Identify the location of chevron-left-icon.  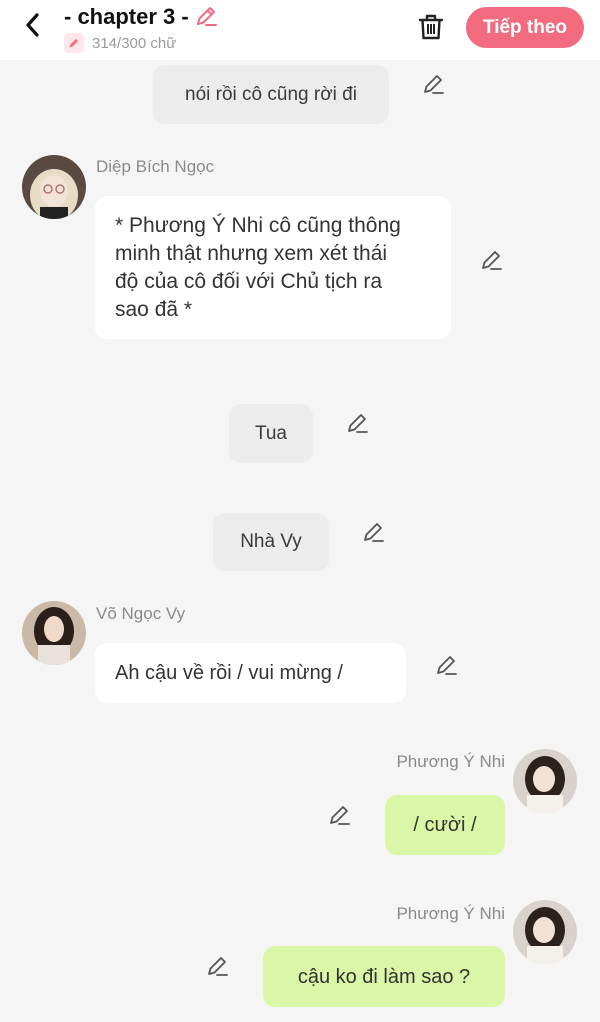
(32, 25).